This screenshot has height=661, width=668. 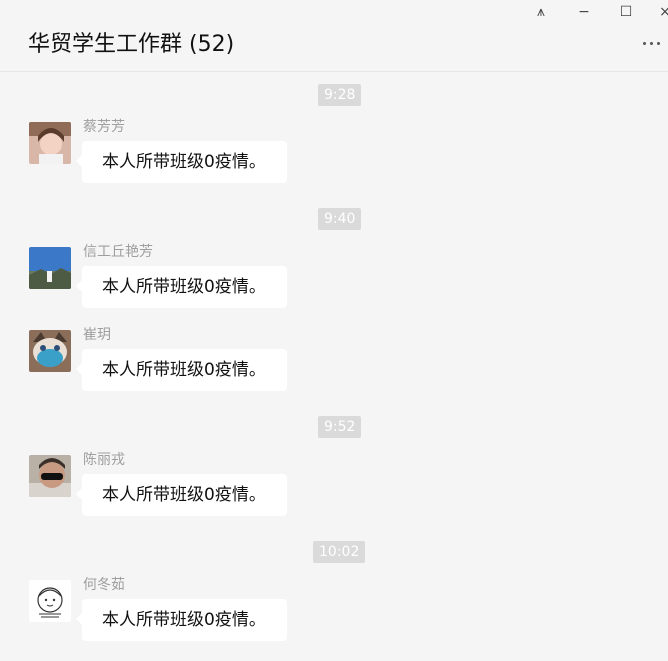 What do you see at coordinates (334, 36) in the screenshot?
I see `chat-header: 华贸学生工作群 (52) ⩚ − ☐ ×` at bounding box center [334, 36].